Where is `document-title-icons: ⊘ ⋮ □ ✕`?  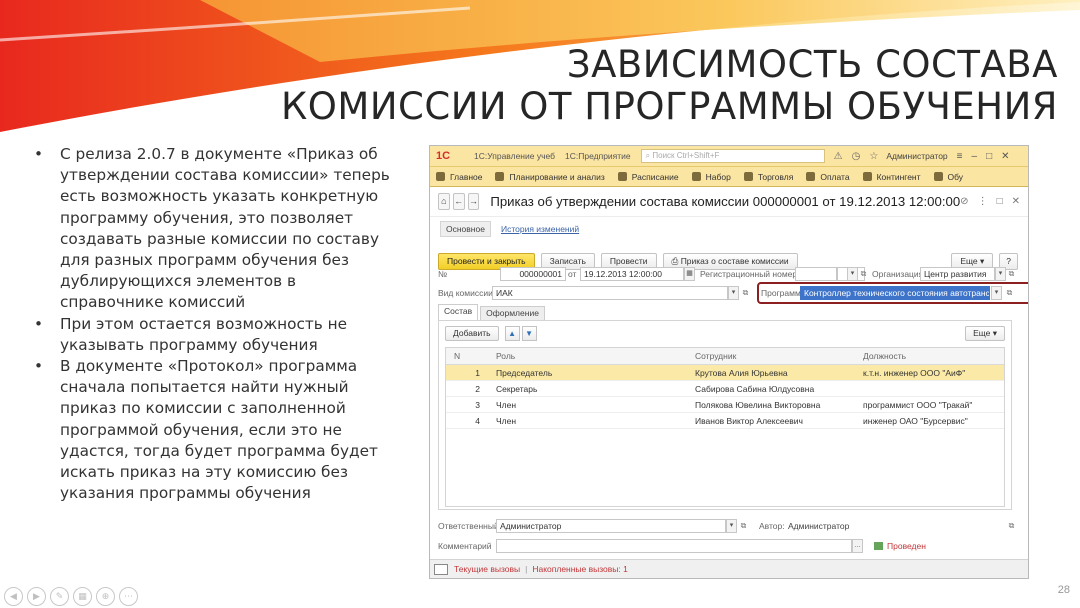
document-title-icons: ⊘ ⋮ □ ✕ is located at coordinates (994, 201).